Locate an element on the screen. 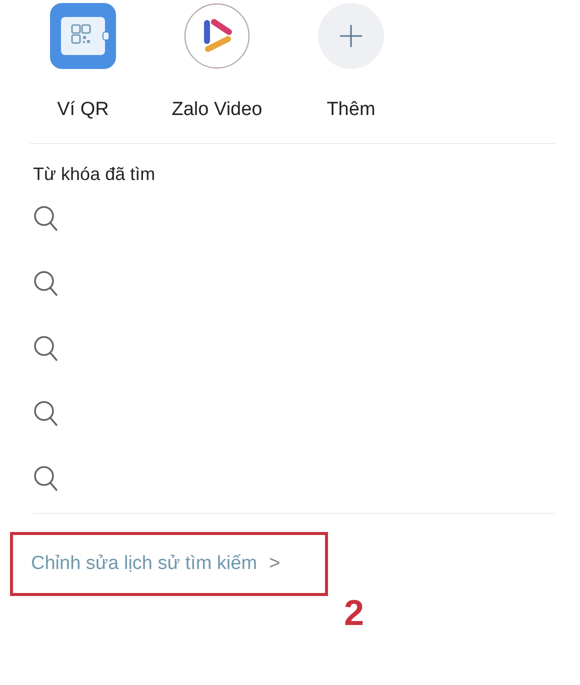 The image size is (580, 685). shortcut-label: Zalo Video is located at coordinates (217, 110).